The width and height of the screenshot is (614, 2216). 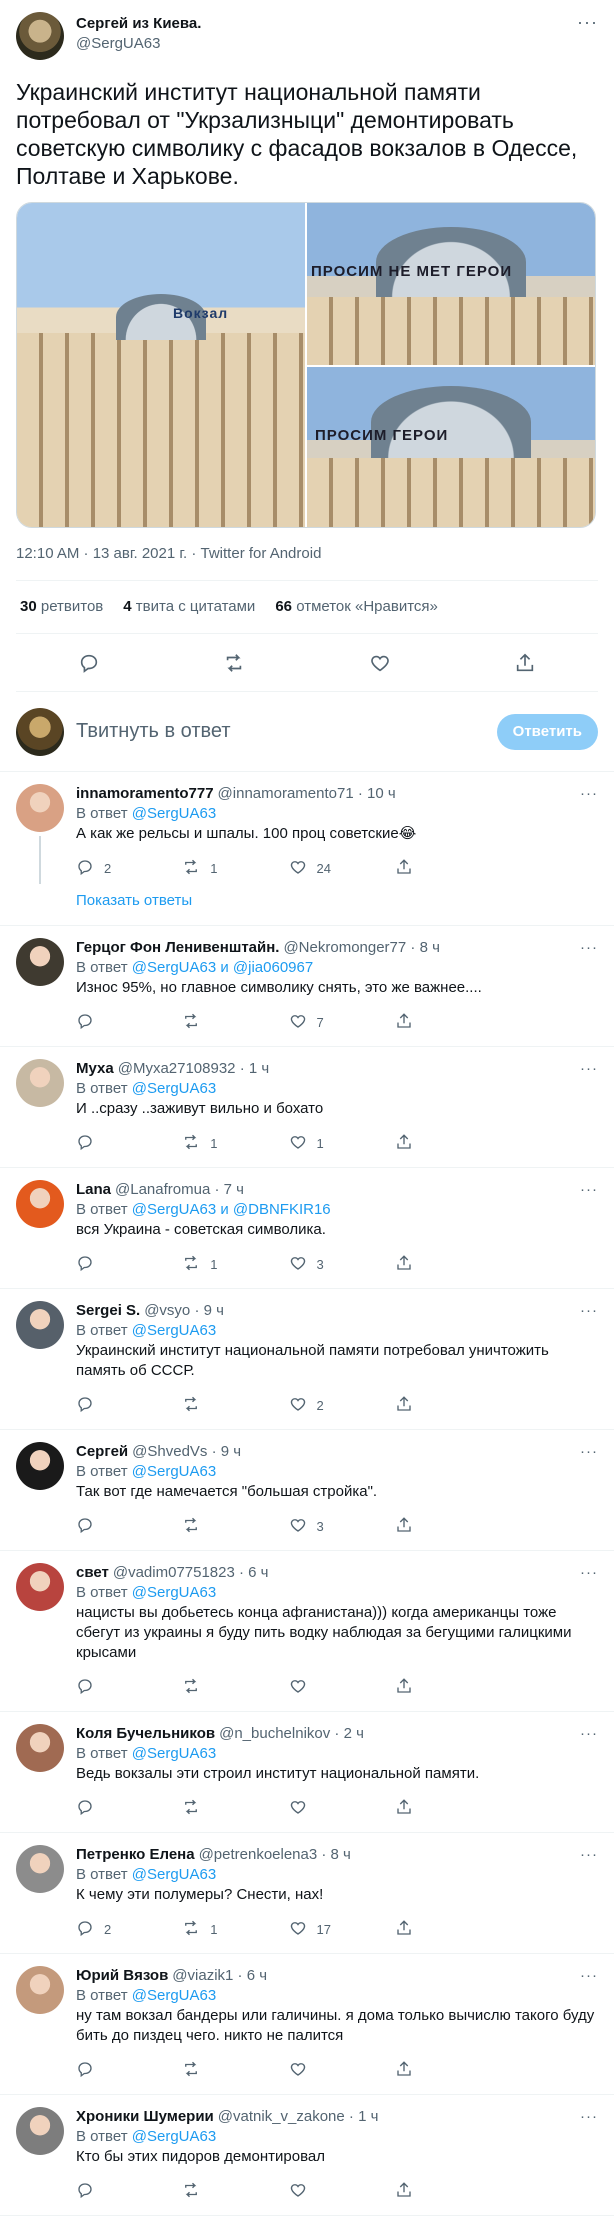 What do you see at coordinates (234, 663) in the screenshot?
I see `retweet-icon` at bounding box center [234, 663].